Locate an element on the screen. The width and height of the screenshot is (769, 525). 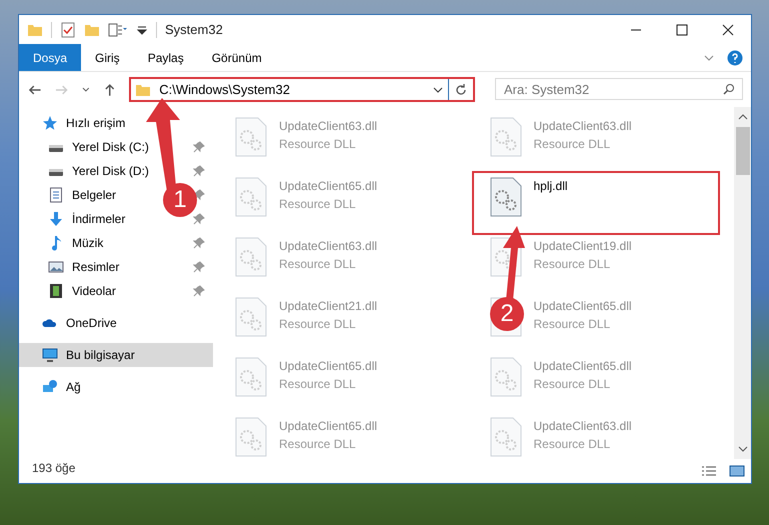
maximize-icon is located at coordinates (682, 30).